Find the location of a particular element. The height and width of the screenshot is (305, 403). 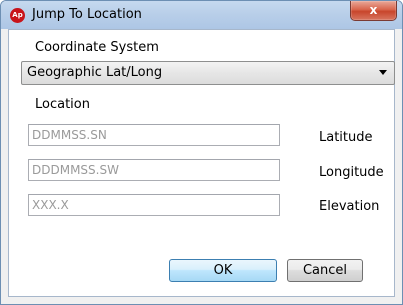

dropdown-arrow-icon is located at coordinates (383, 72).